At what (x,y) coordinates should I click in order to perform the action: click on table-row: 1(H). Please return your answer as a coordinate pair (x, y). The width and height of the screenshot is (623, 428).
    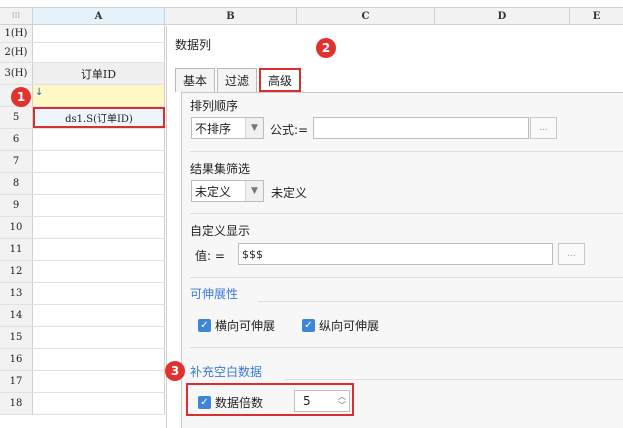
    Looking at the image, I should click on (82, 34).